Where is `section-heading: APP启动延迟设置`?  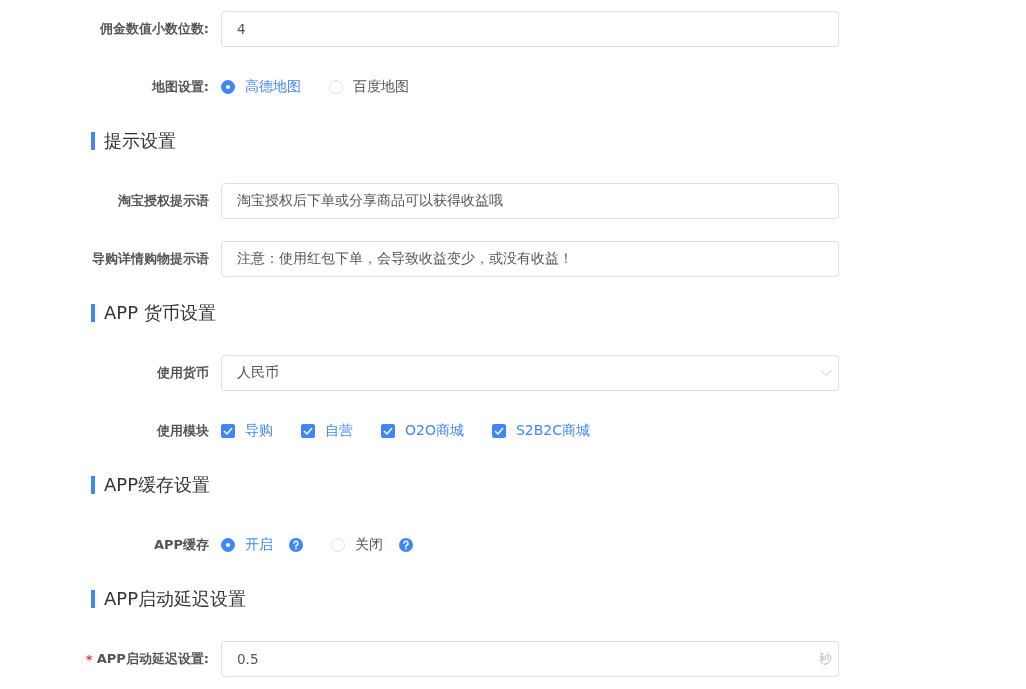 section-heading: APP启动延迟设置 is located at coordinates (169, 599).